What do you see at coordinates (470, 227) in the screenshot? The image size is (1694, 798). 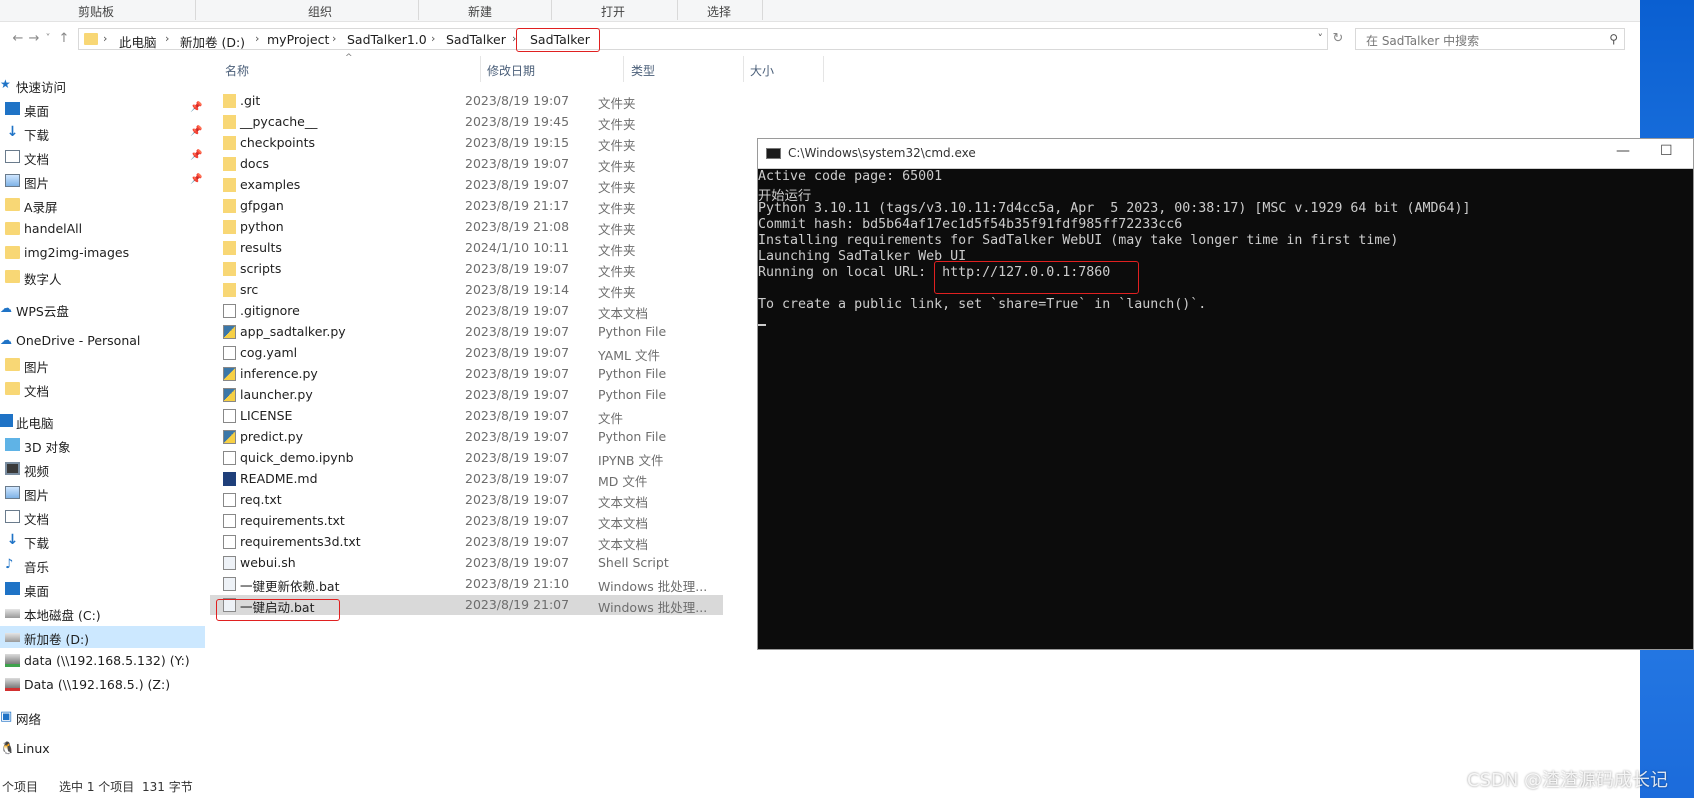 I see `file-row: python 2023/8/19 21:08 文件夹` at bounding box center [470, 227].